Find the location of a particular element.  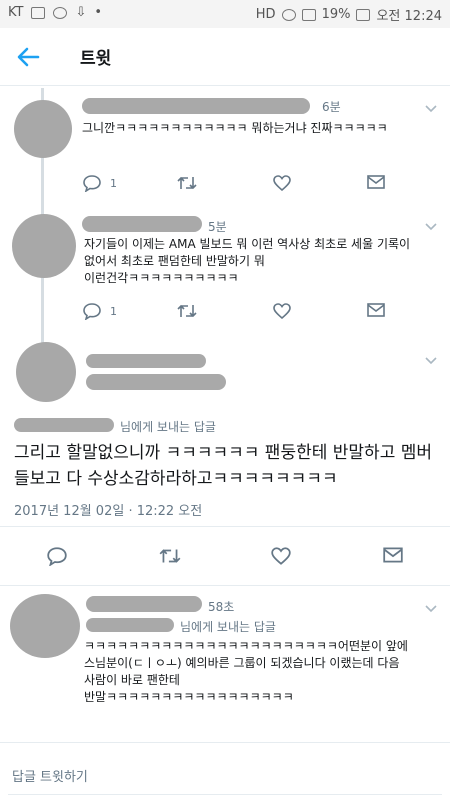

status-bar: KT ⇩ • HD 19% 오전 12:24 is located at coordinates (225, 14).